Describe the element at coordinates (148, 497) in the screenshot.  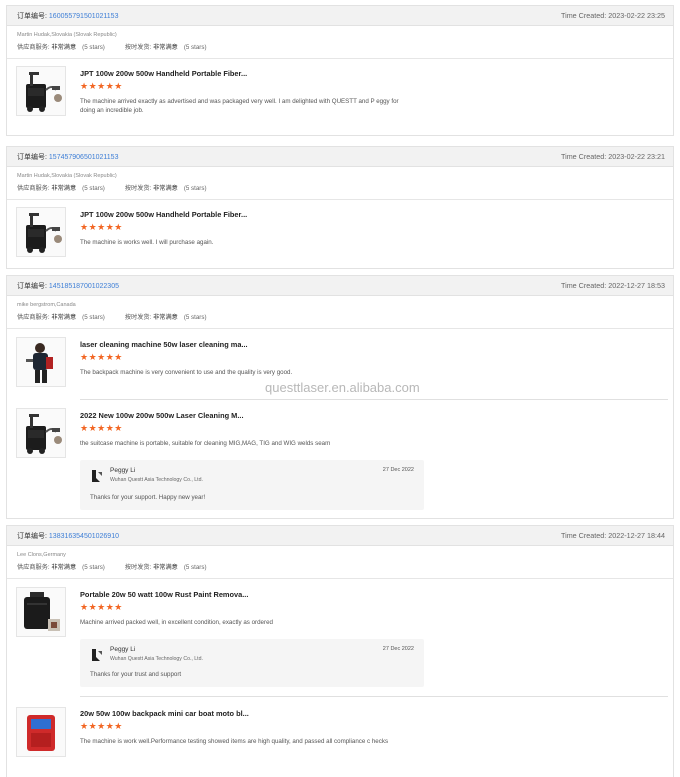
I see `reply-text: Thanks for your support. Happy new year!` at that location.